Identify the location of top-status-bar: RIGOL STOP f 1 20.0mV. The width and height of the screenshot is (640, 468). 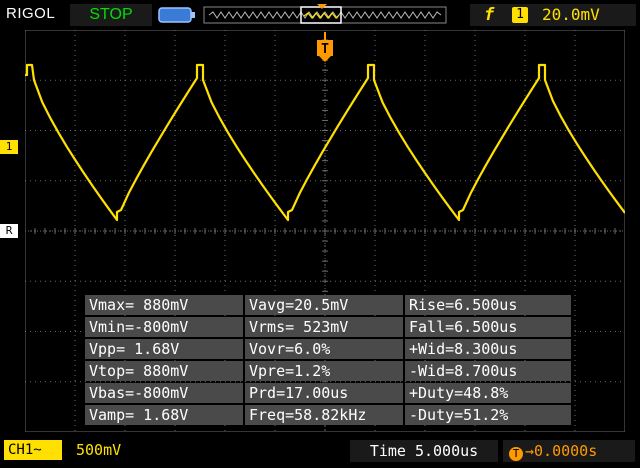
(320, 15).